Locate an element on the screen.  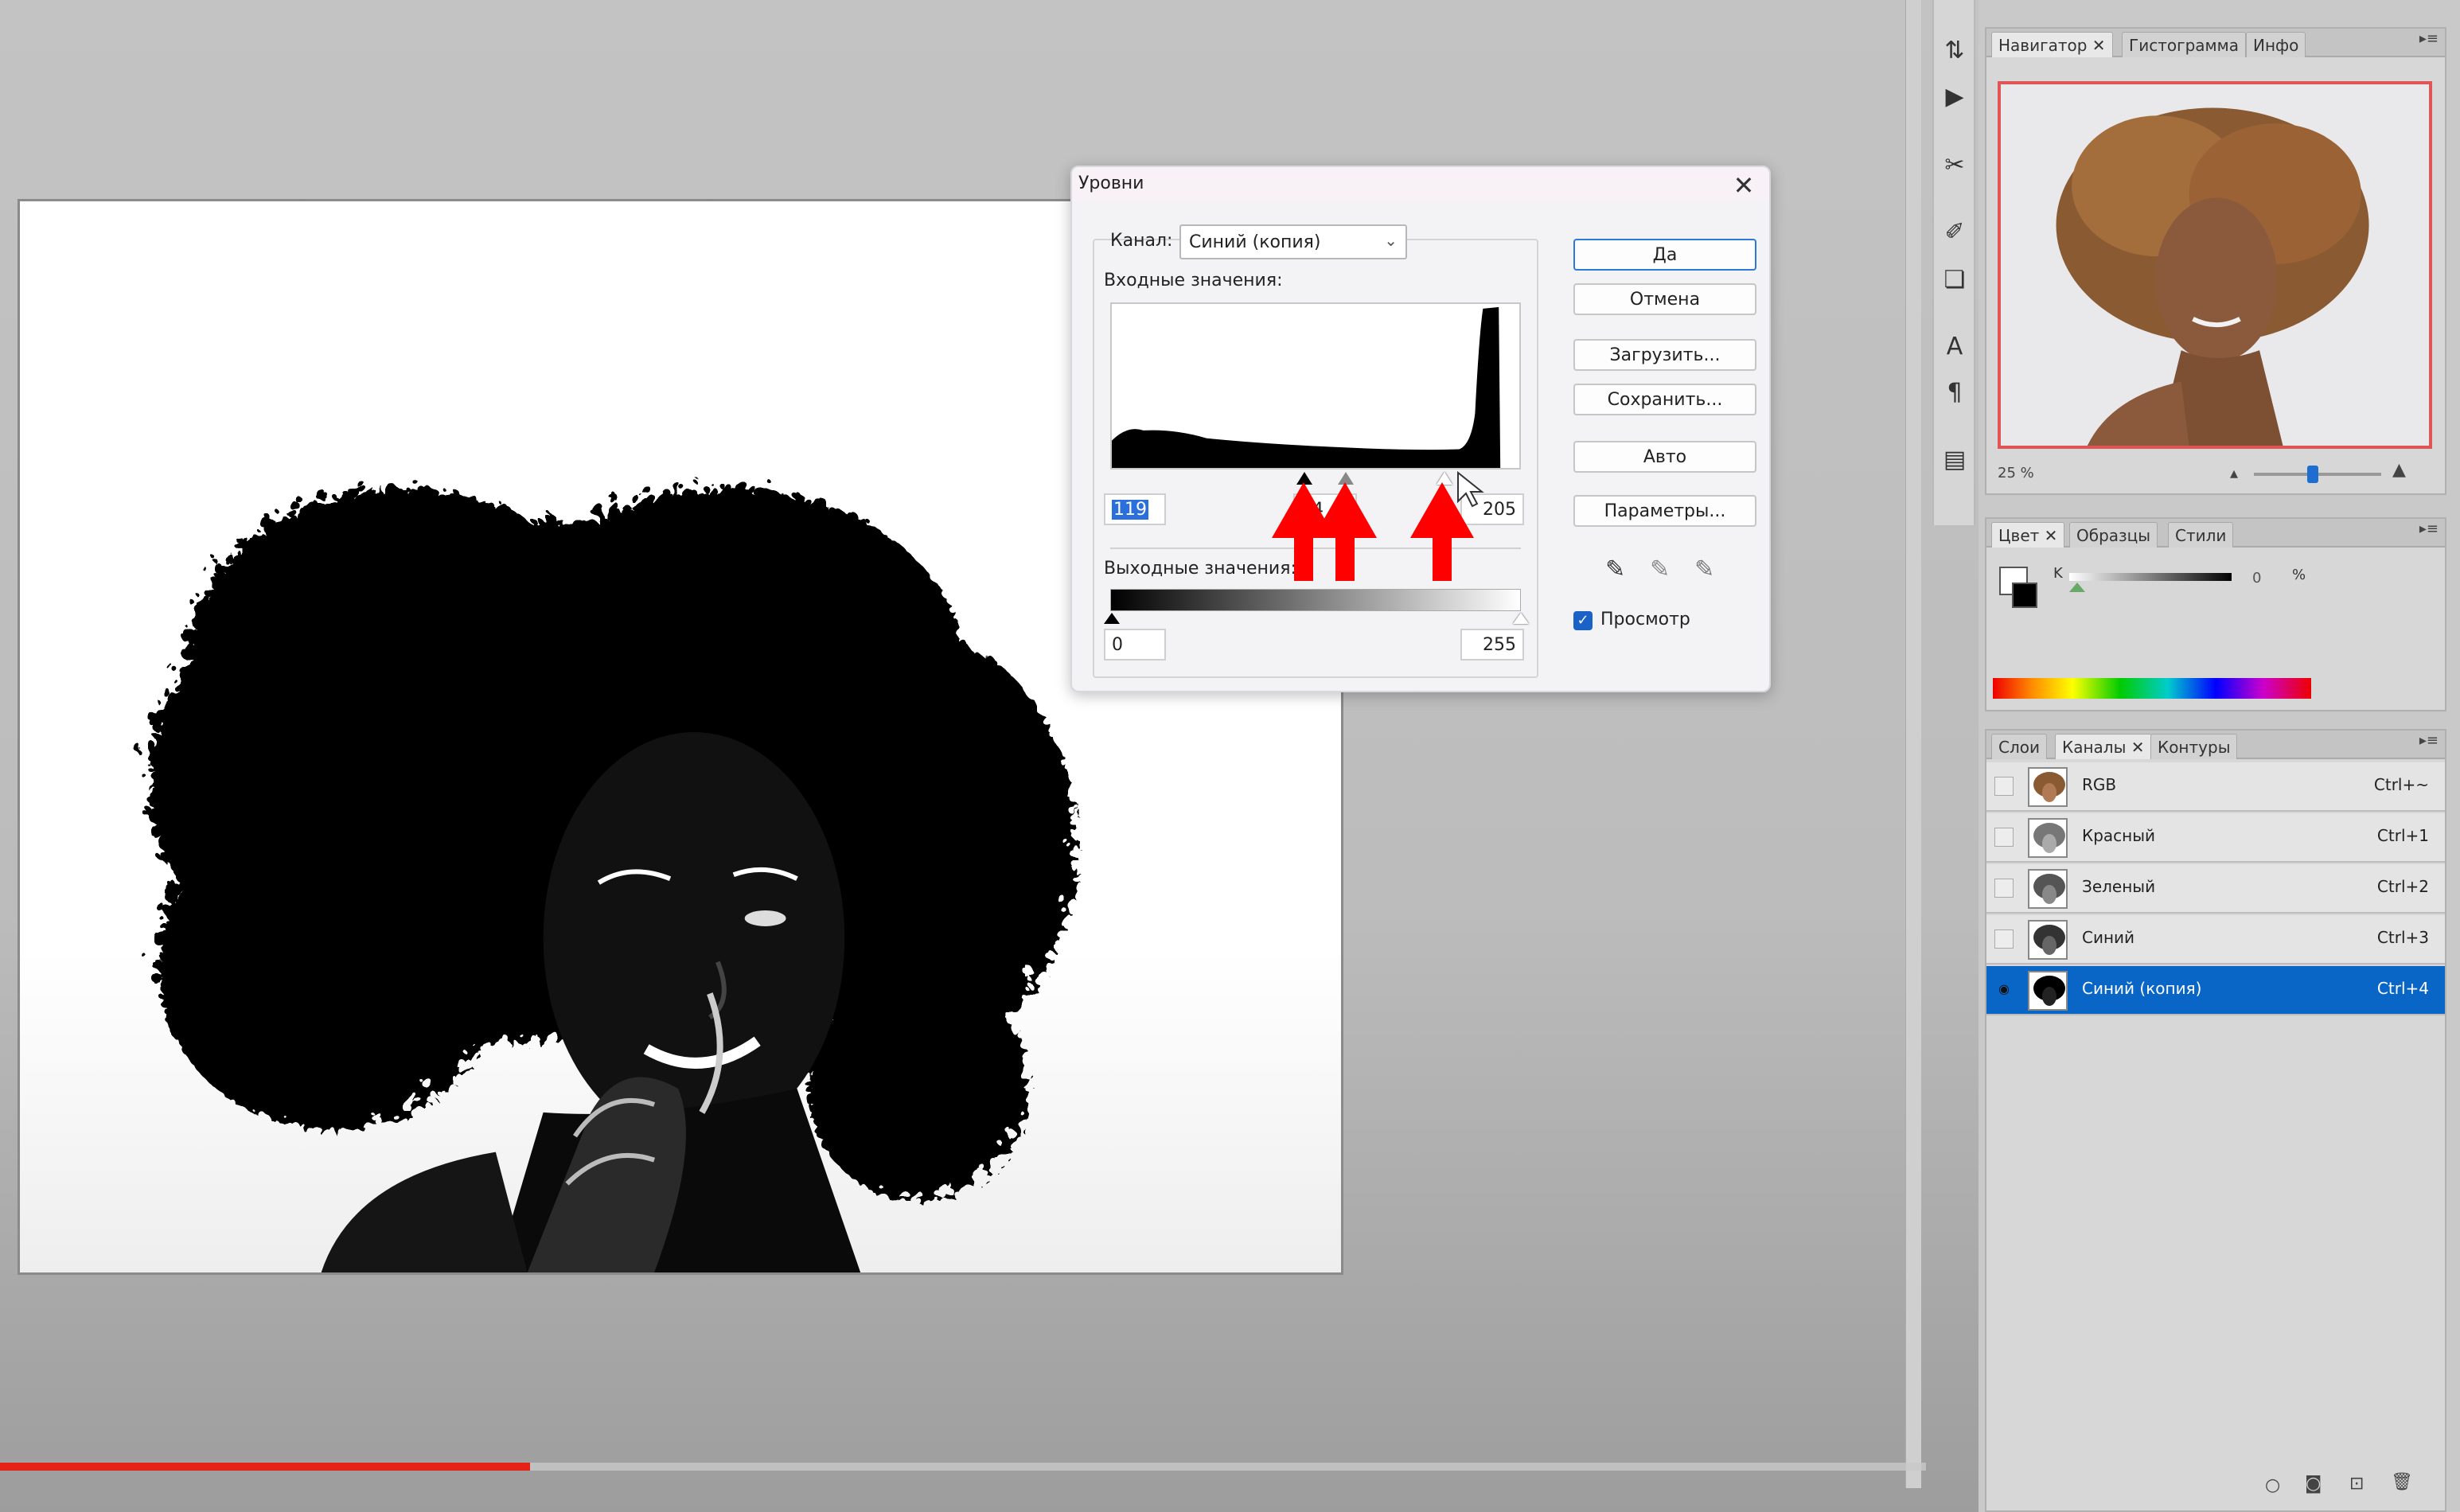
channel-shortcut: Ctrl+4 is located at coordinates (2402, 988).